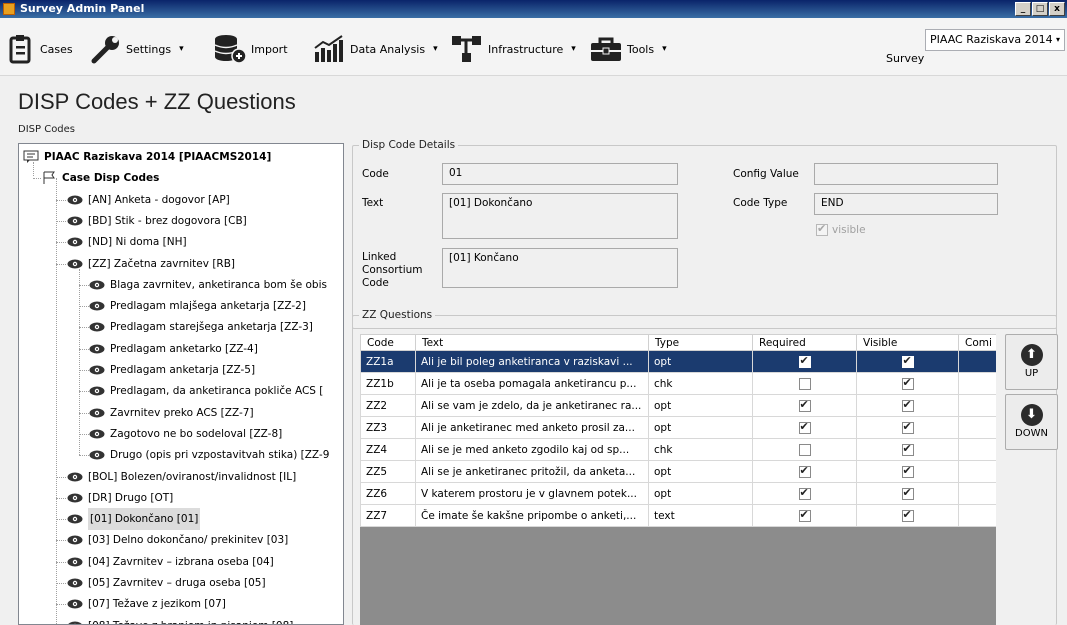 The height and width of the screenshot is (625, 1067). Describe the element at coordinates (977, 342) in the screenshot. I see `column-header: Comi` at that location.